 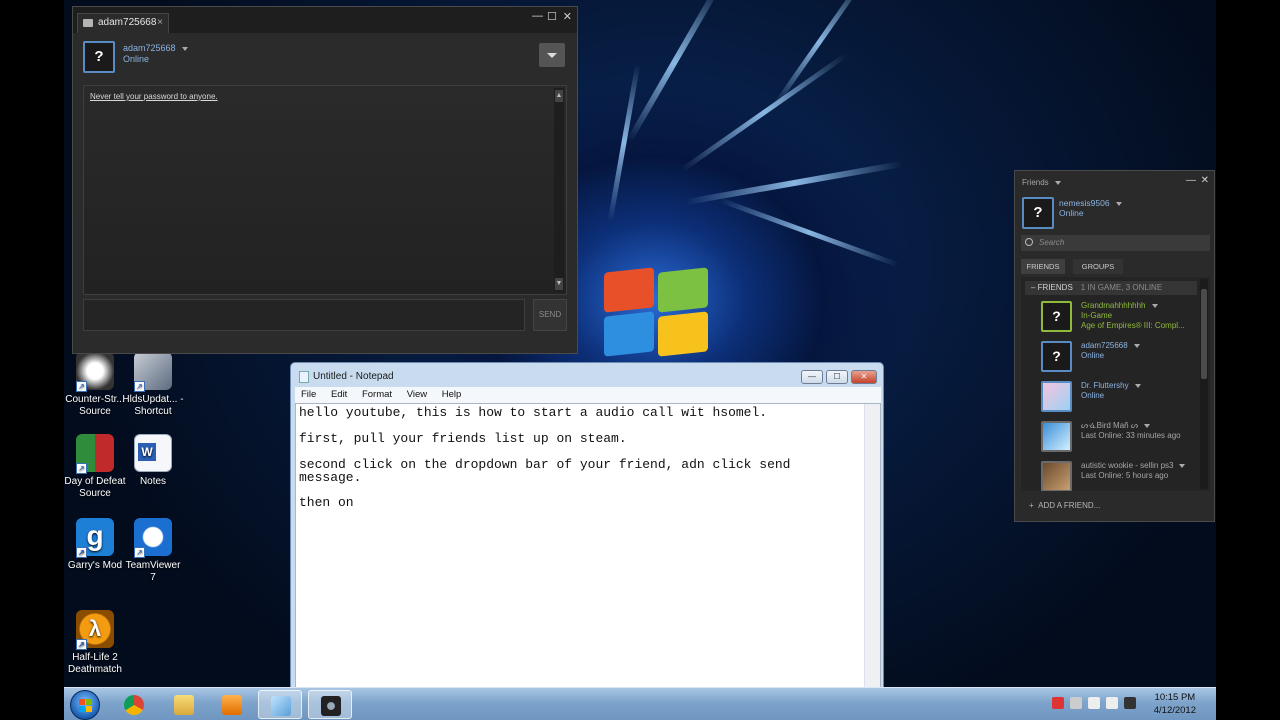 I want to click on desktop-icon-label: Notes, so click(x=153, y=481).